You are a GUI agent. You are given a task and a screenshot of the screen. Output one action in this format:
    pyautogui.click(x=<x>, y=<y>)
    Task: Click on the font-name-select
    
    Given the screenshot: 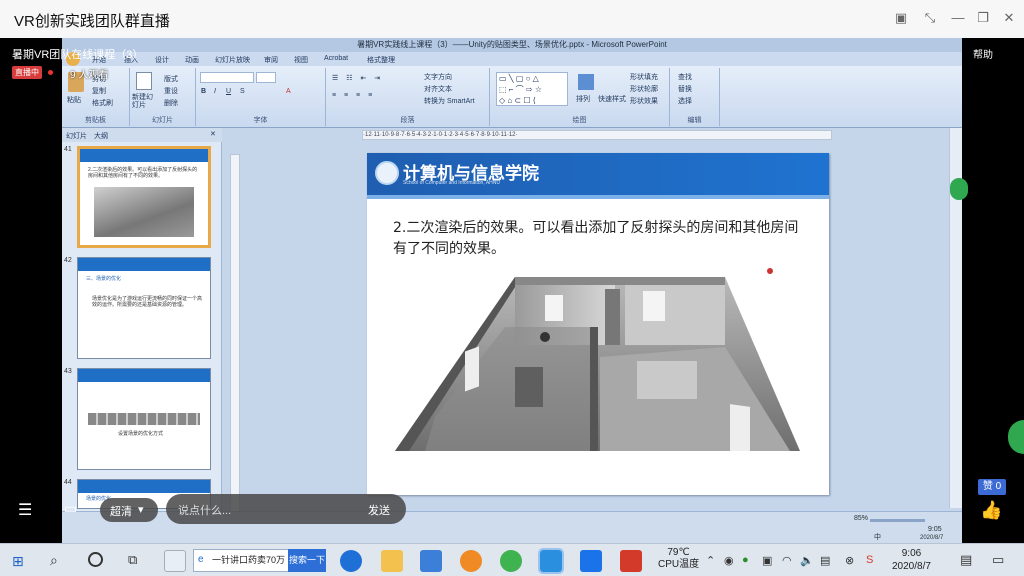 What is the action you would take?
    pyautogui.click(x=227, y=77)
    